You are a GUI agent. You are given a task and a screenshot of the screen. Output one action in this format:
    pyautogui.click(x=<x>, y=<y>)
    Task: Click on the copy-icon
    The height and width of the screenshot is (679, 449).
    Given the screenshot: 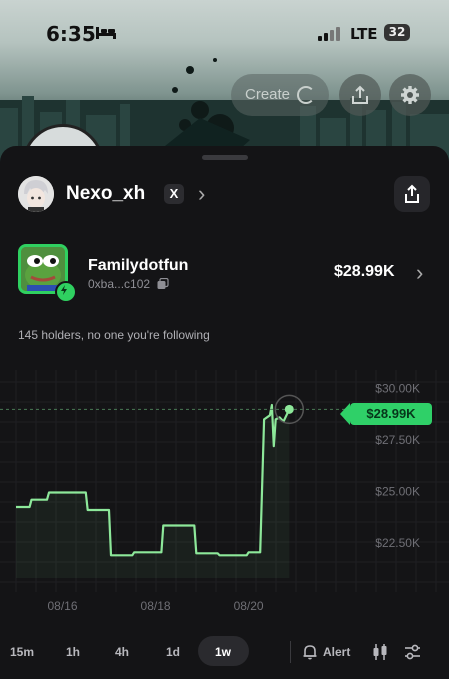 What is the action you would take?
    pyautogui.click(x=163, y=284)
    